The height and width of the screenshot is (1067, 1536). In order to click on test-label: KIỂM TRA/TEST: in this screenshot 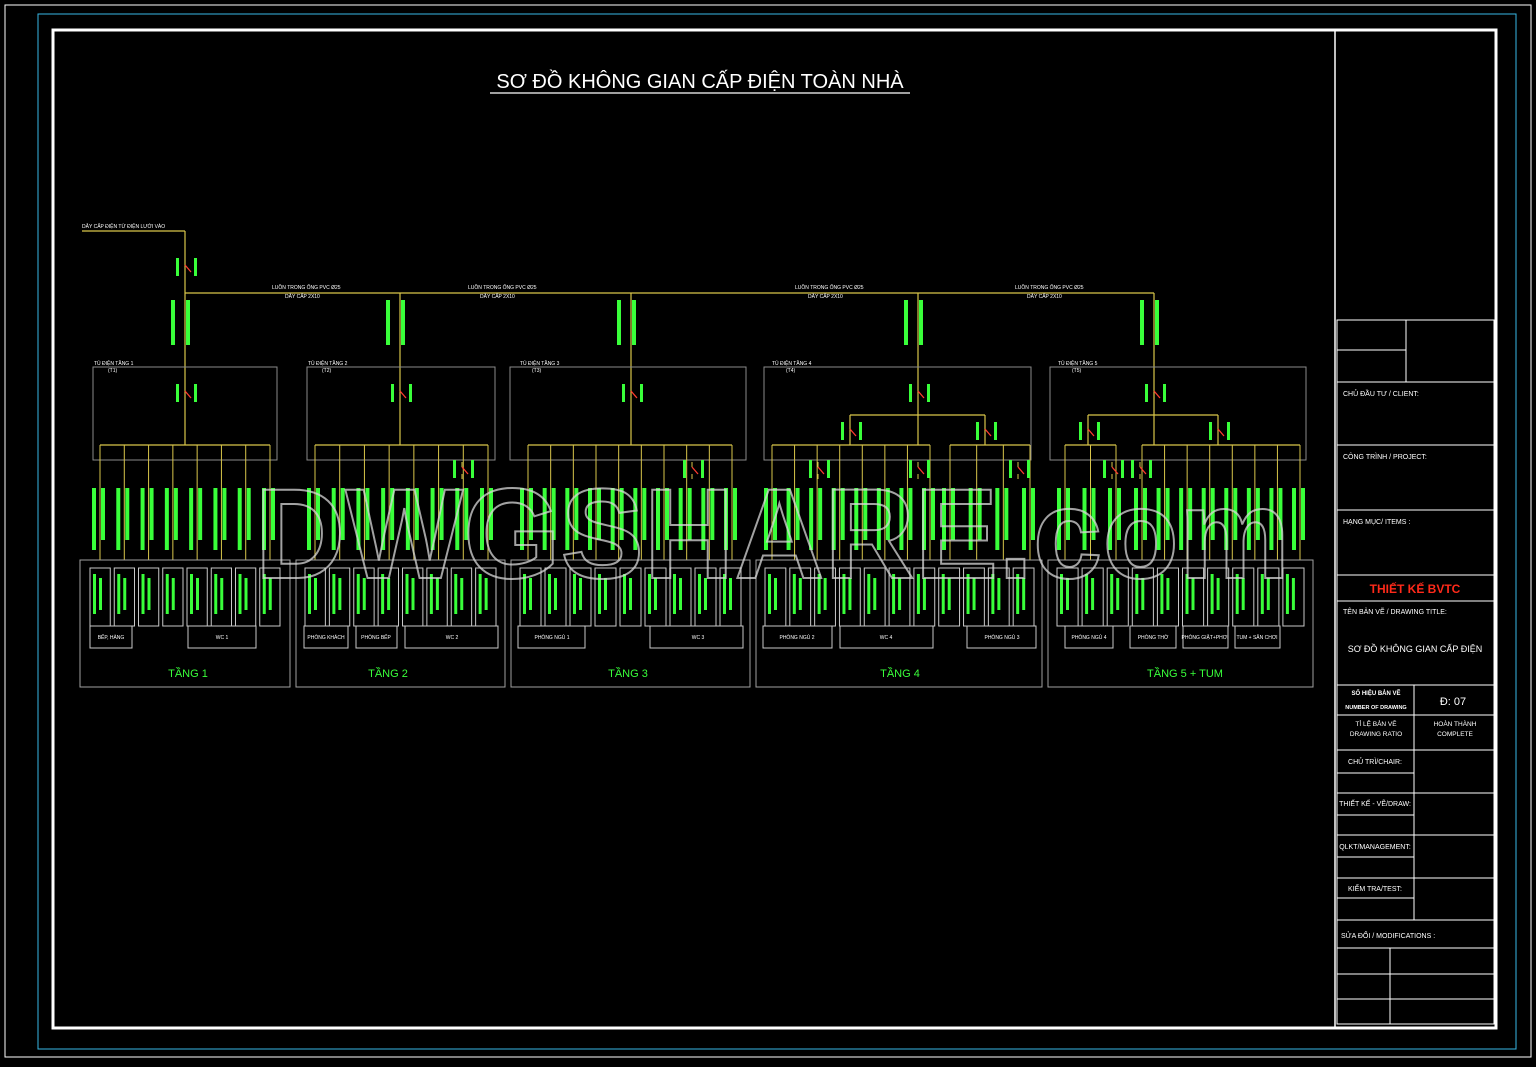, I will do `click(1375, 888)`.